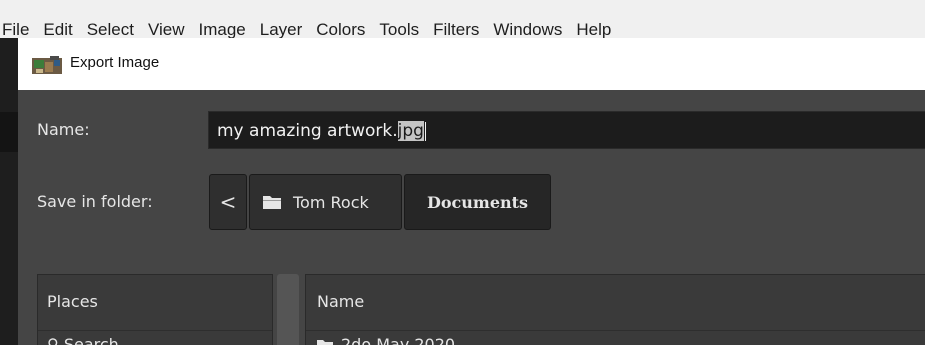  Describe the element at coordinates (155, 303) in the screenshot. I see `places-header: Places` at that location.